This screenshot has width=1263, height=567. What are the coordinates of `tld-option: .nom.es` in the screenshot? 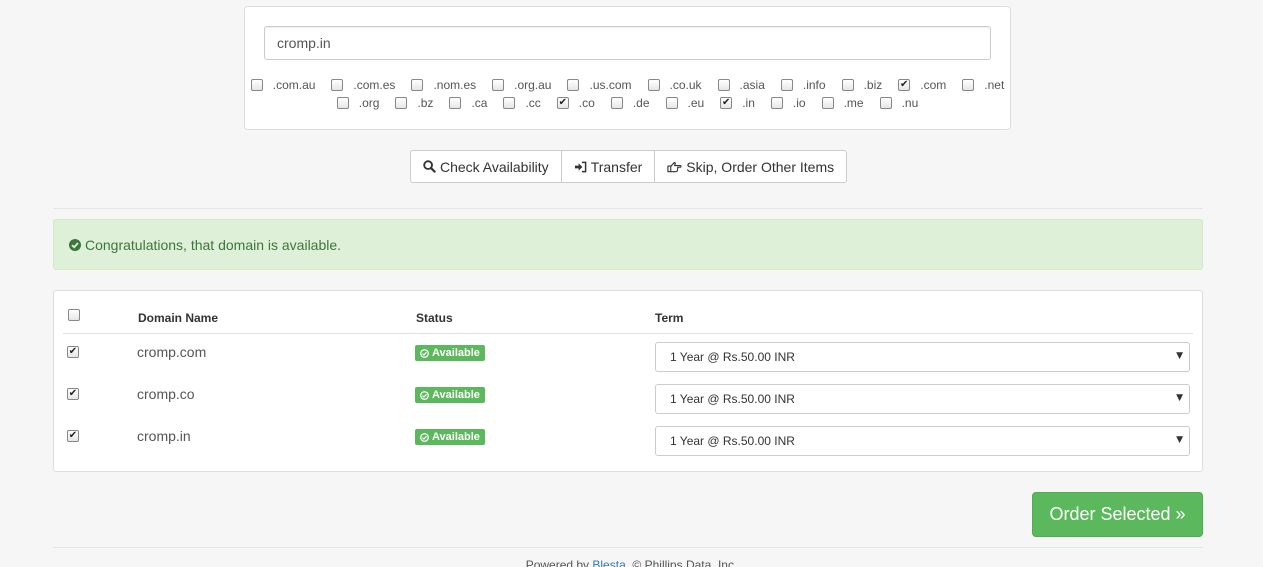 It's located at (443, 85).